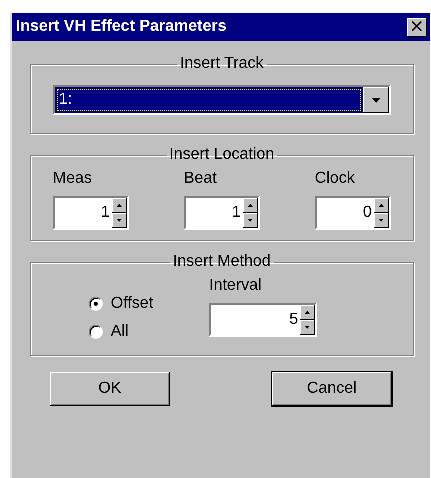 This screenshot has height=478, width=431. I want to click on caret-icon, so click(376, 100).